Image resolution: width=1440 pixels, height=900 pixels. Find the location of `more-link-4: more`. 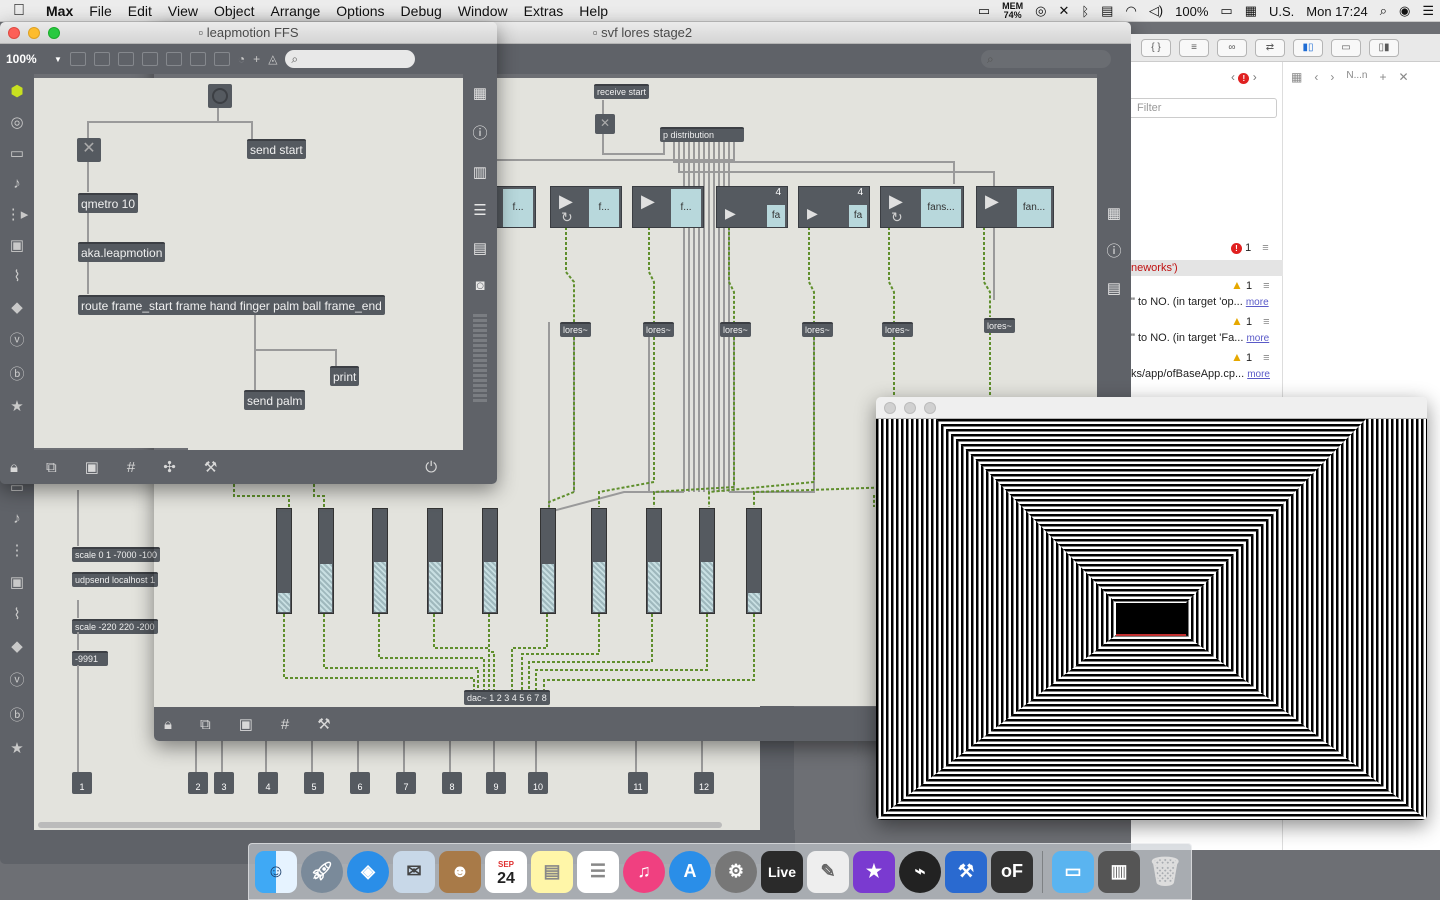

more-link-4: more is located at coordinates (1258, 374).